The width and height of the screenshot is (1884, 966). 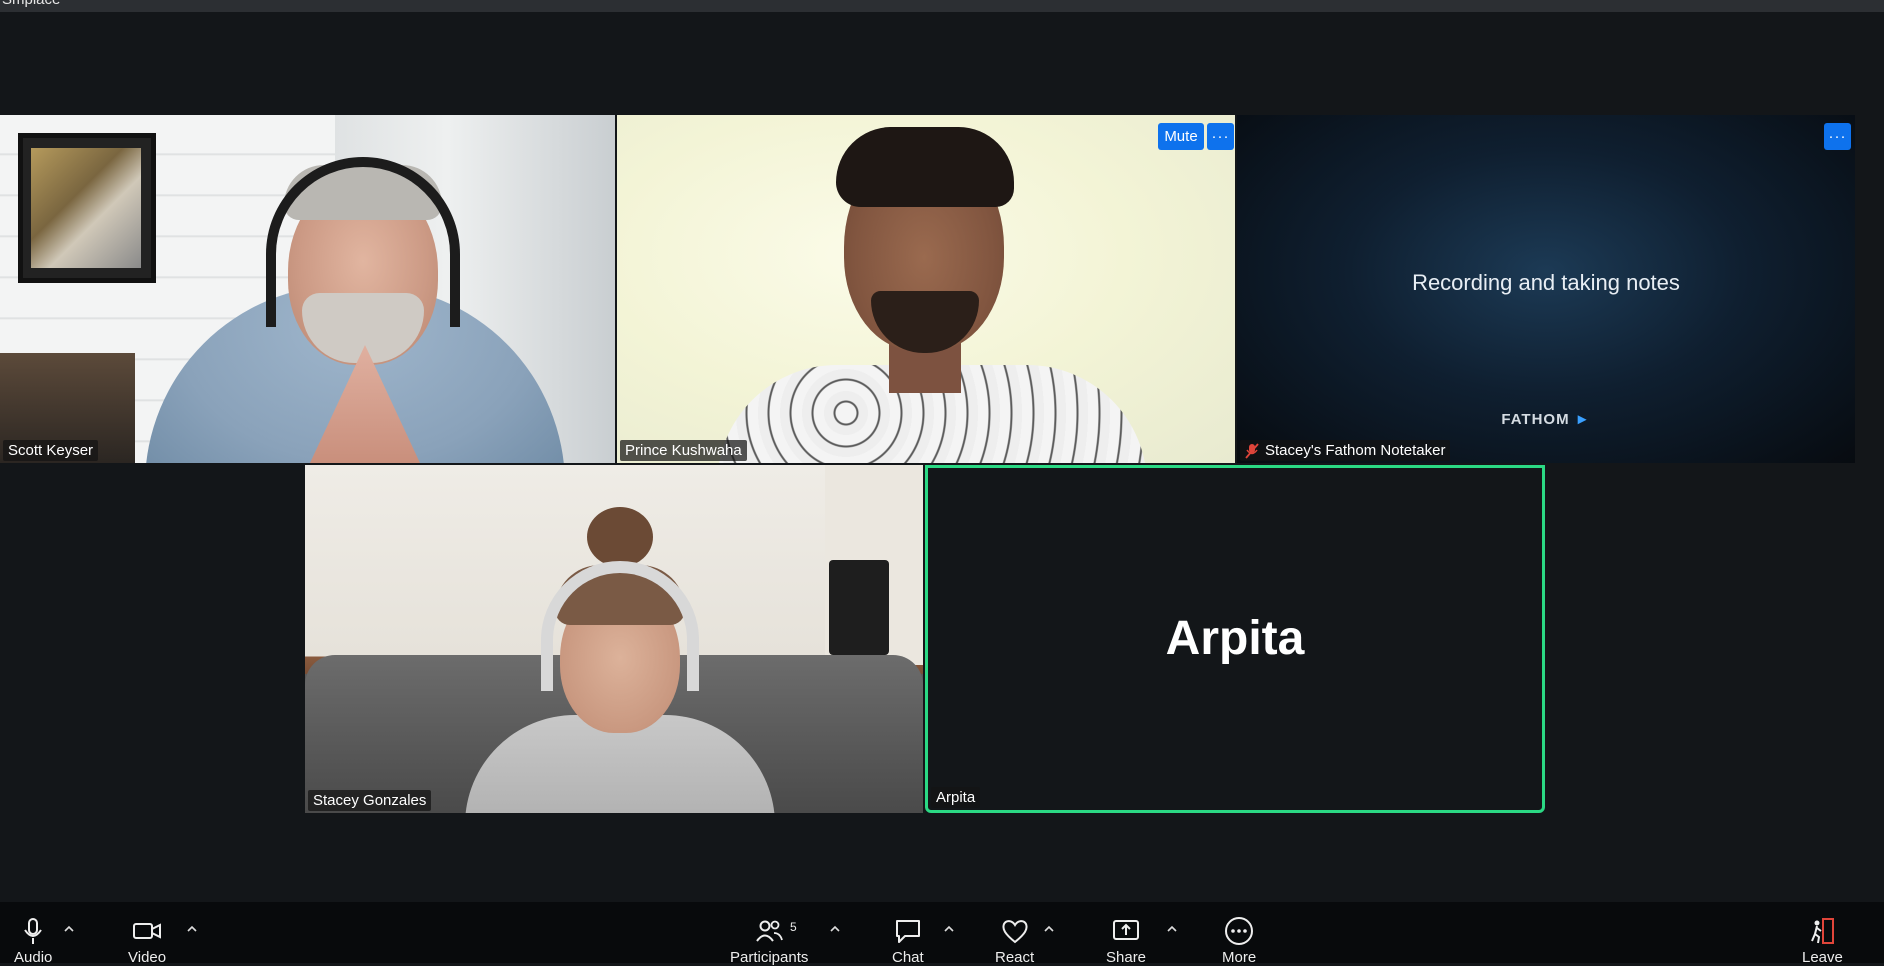 I want to click on participant-name: Prince Kushwaha, so click(x=683, y=450).